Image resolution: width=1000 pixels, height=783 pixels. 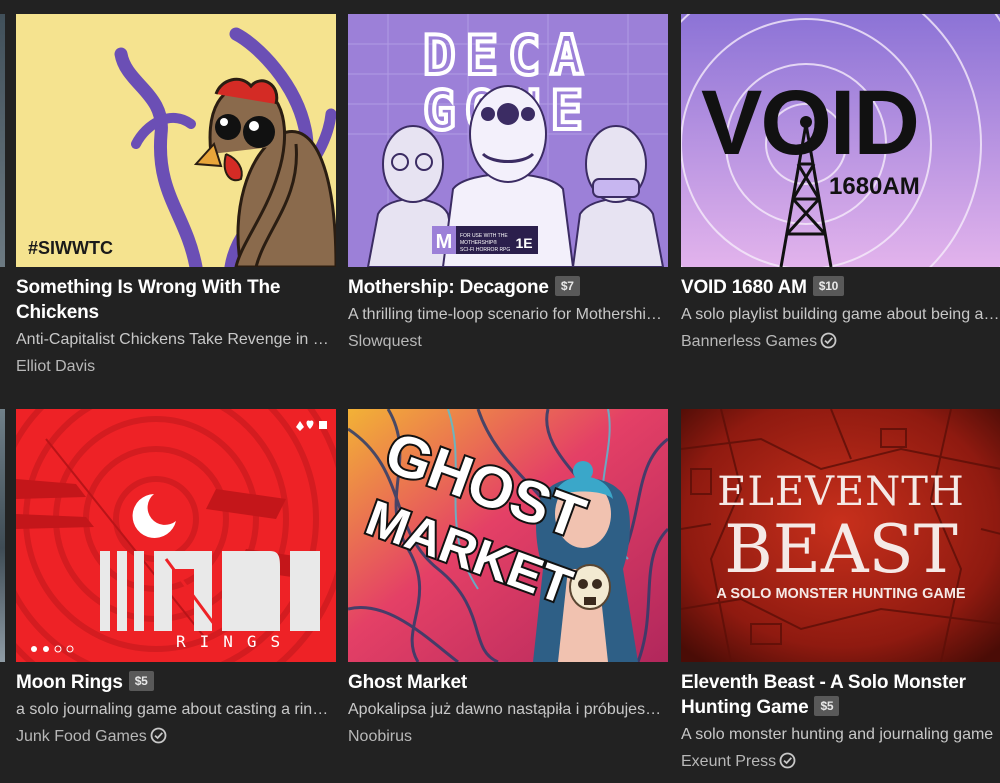 I want to click on svg-text: DECA, so click(x=508, y=55).